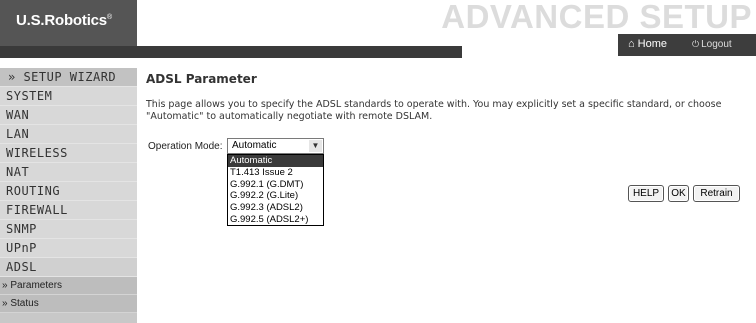 This screenshot has width=756, height=323. What do you see at coordinates (201, 79) in the screenshot?
I see `page-title: ADSL Parameter` at bounding box center [201, 79].